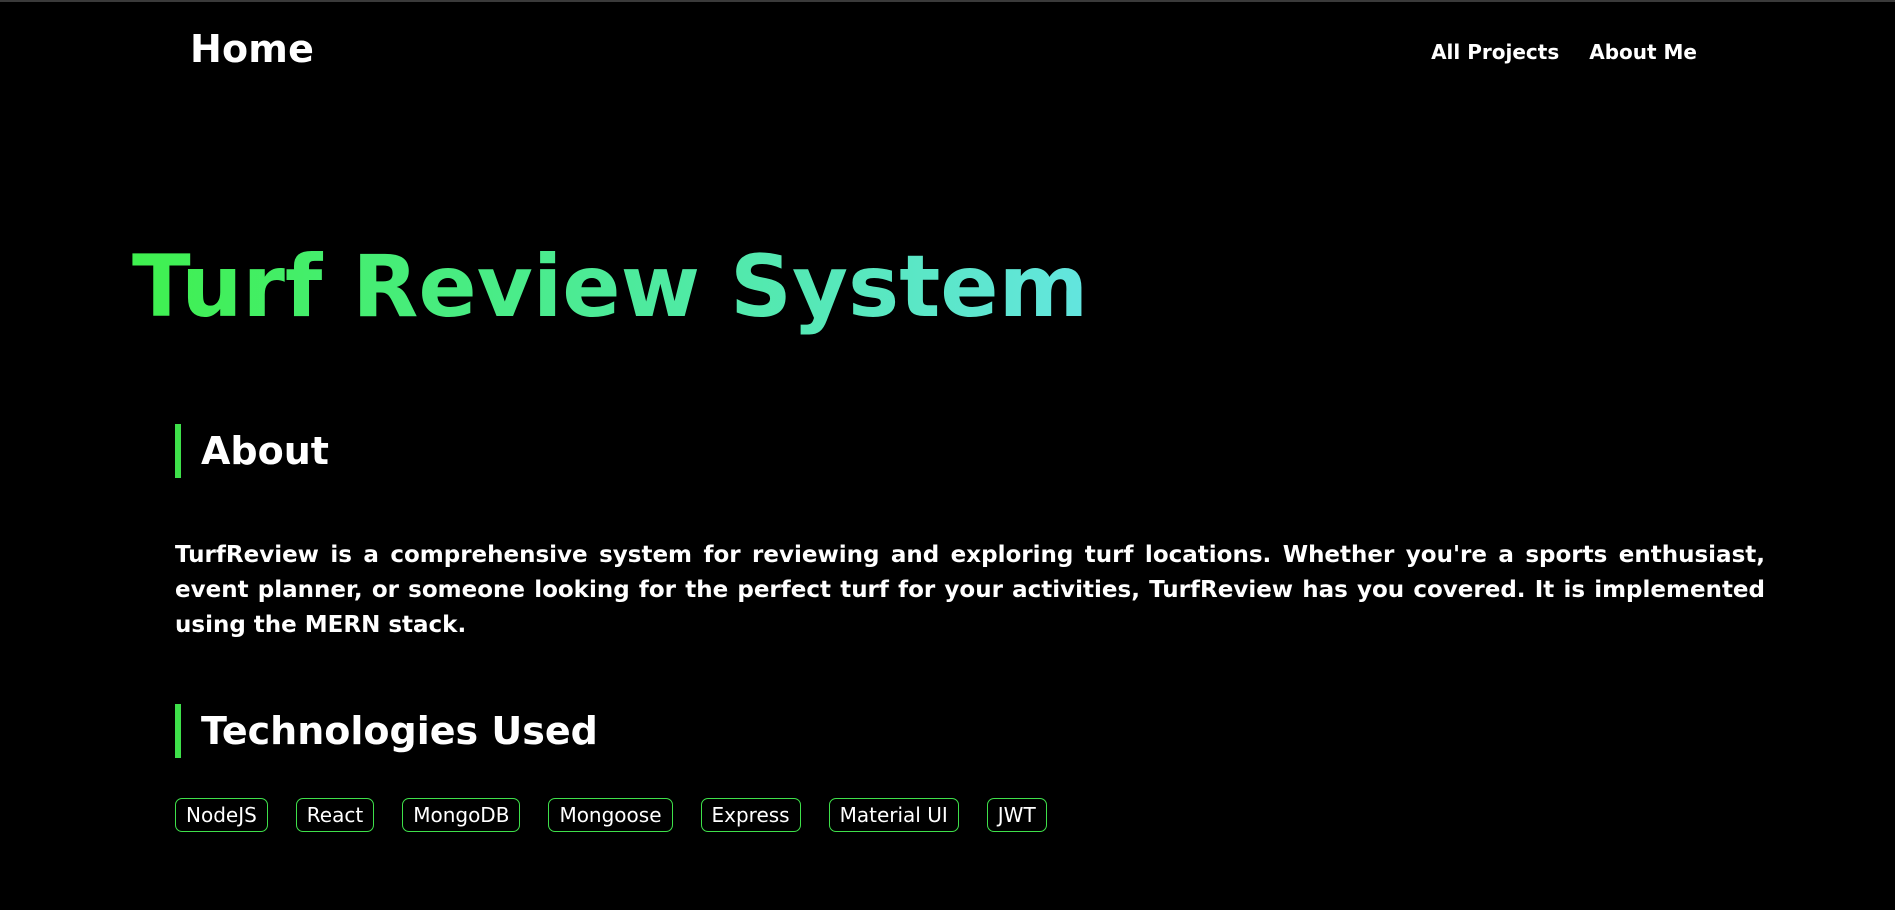 This screenshot has width=1895, height=910. I want to click on tech-tag-material-ui: Material UI, so click(893, 815).